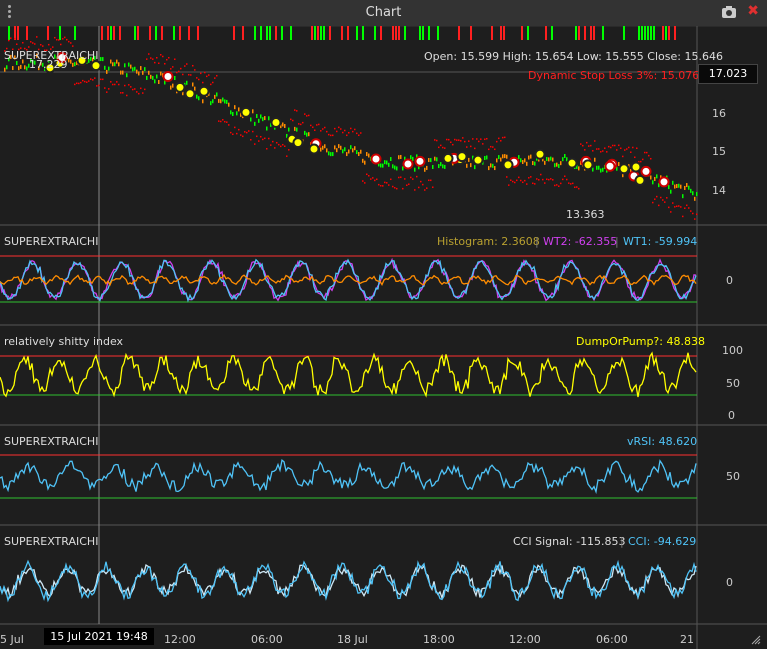  What do you see at coordinates (64, 341) in the screenshot?
I see `rsi-panel-label: relatively shitty index` at bounding box center [64, 341].